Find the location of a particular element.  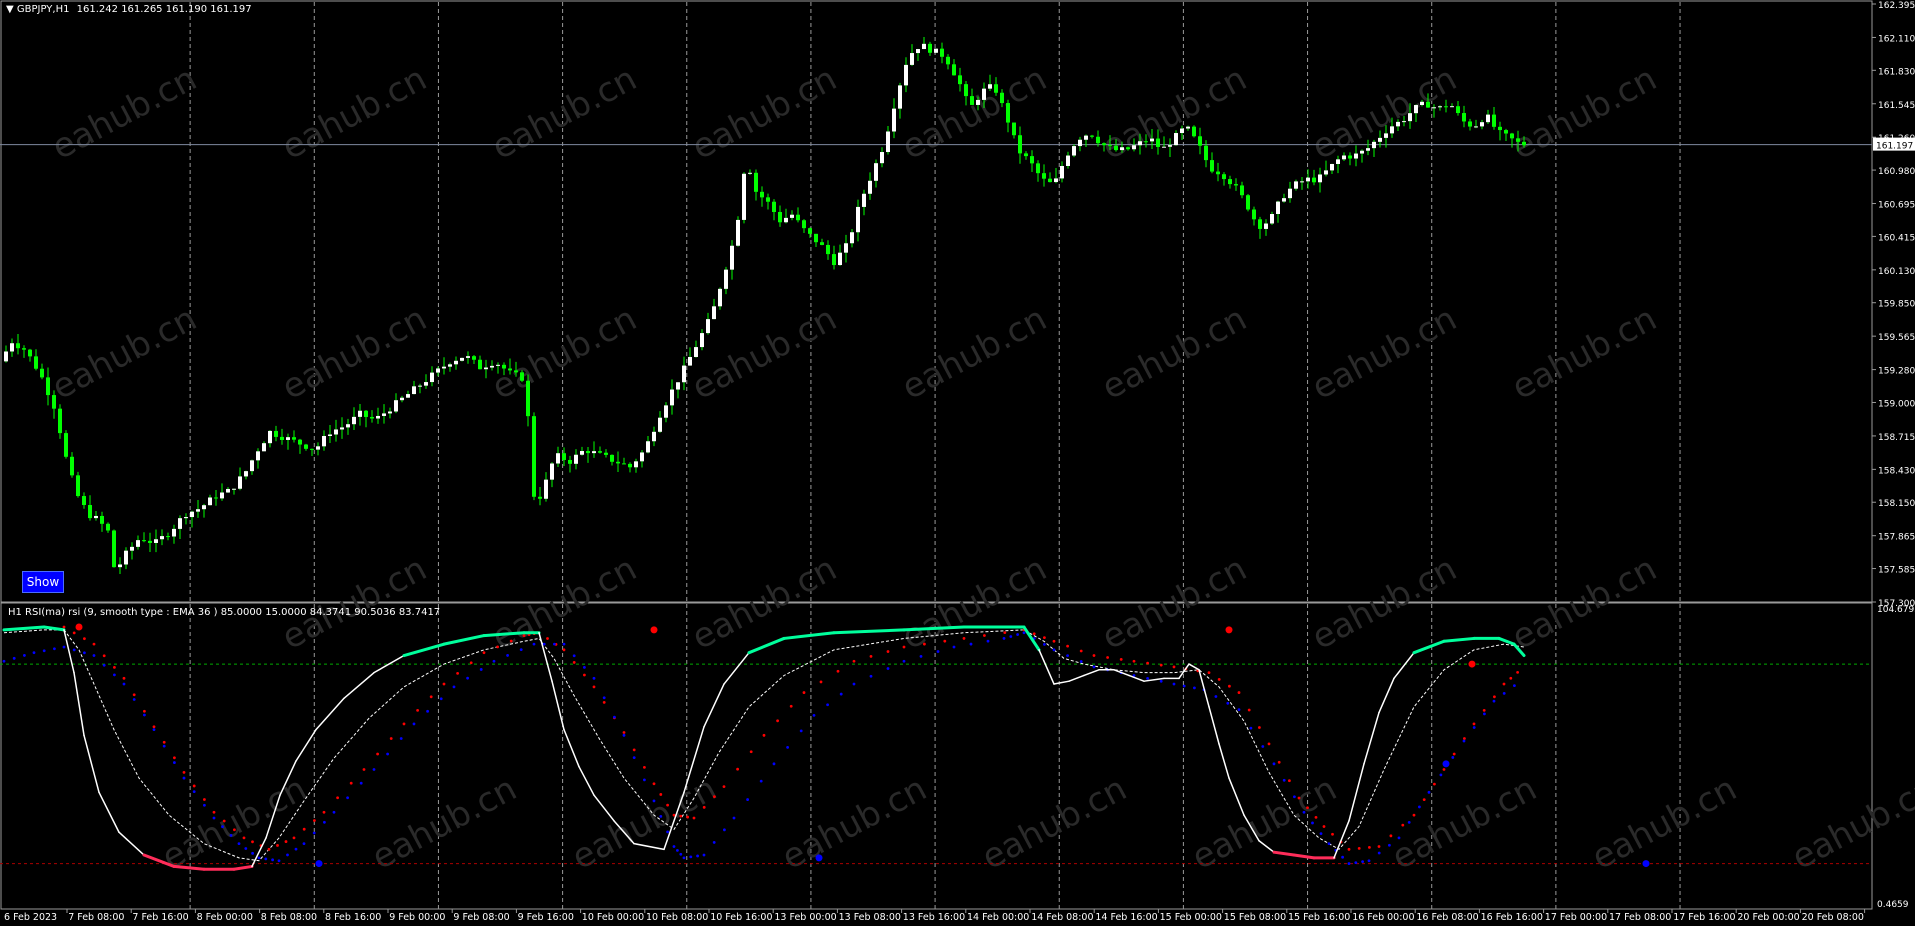

show-button: Show is located at coordinates (43, 582).